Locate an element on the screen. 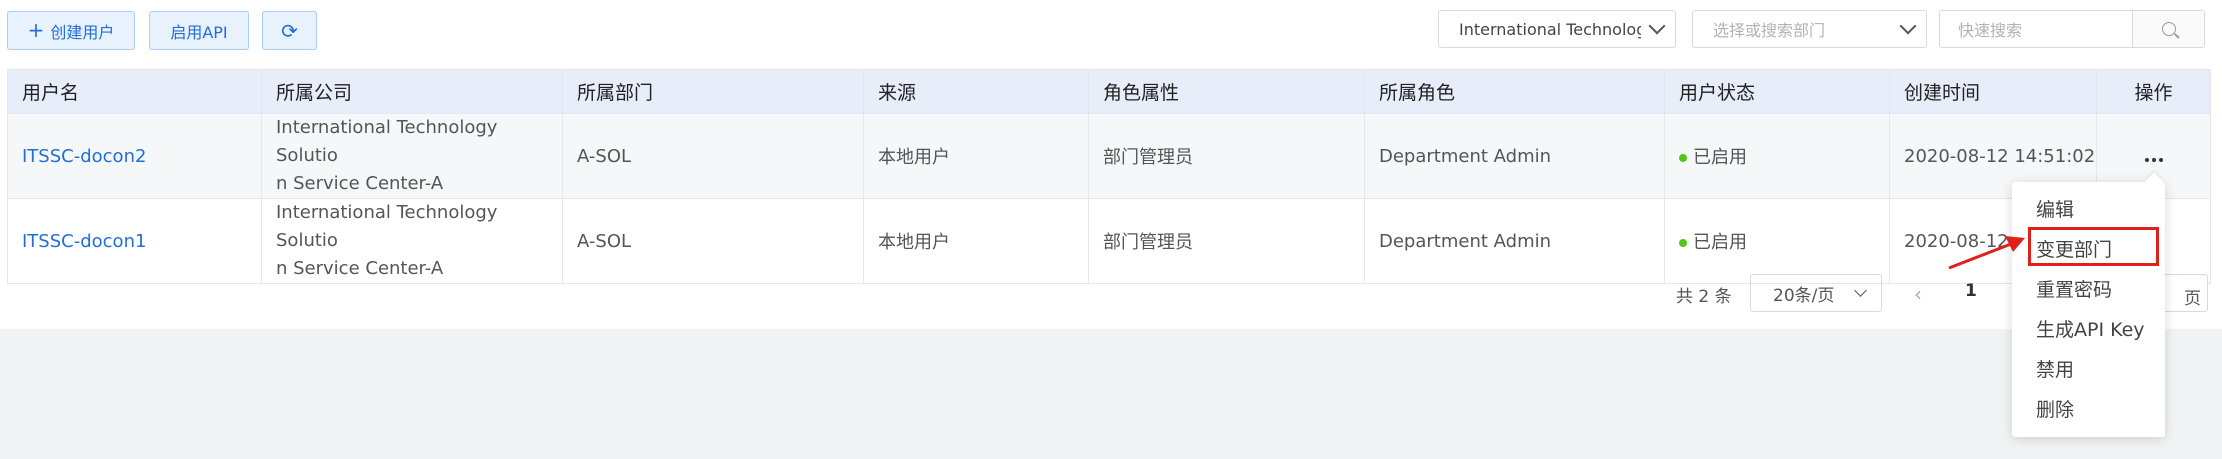 The height and width of the screenshot is (459, 2222). column-header: 角色属性 is located at coordinates (1226, 91).